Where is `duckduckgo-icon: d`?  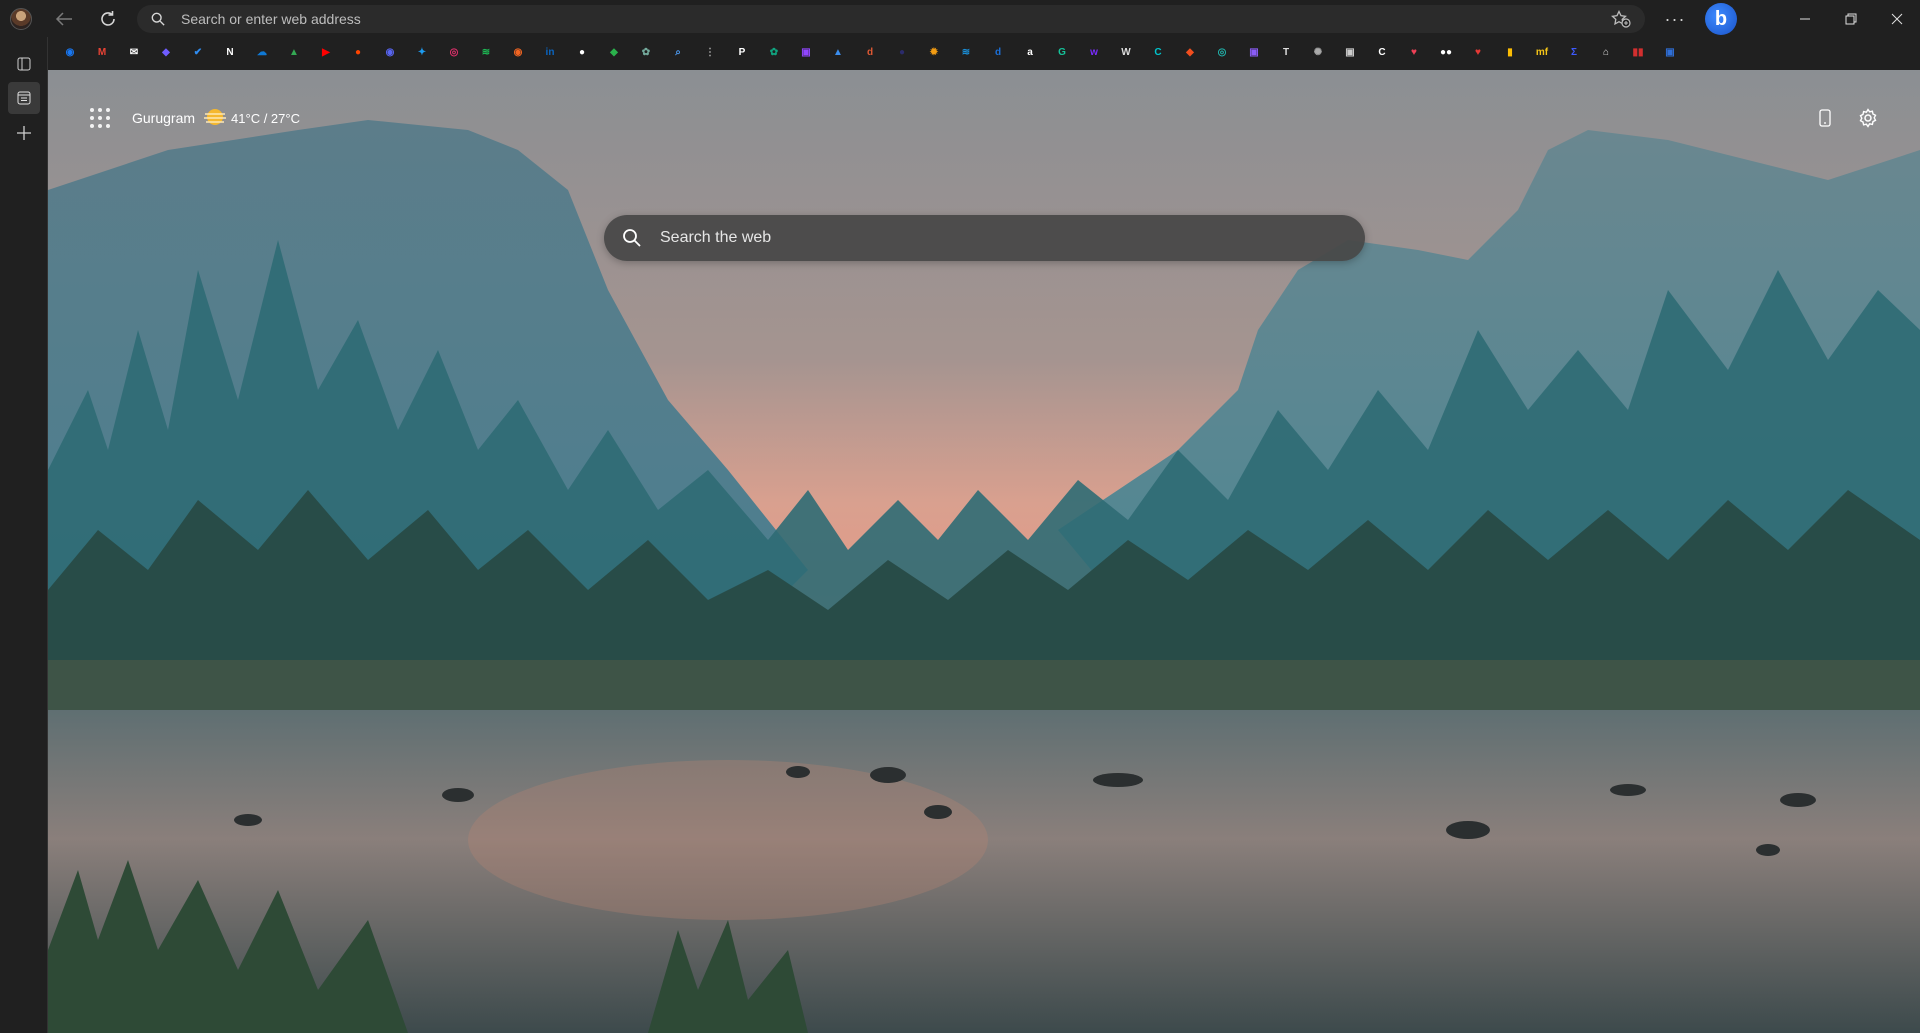
duckduckgo-icon: d is located at coordinates (870, 52).